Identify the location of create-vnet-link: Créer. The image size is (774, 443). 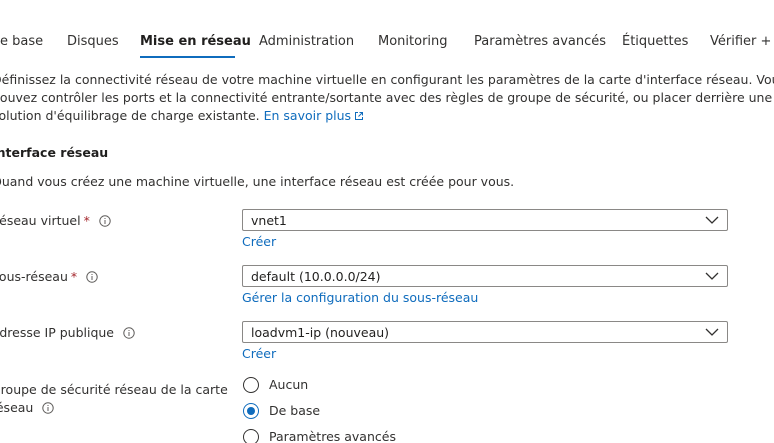
(259, 241).